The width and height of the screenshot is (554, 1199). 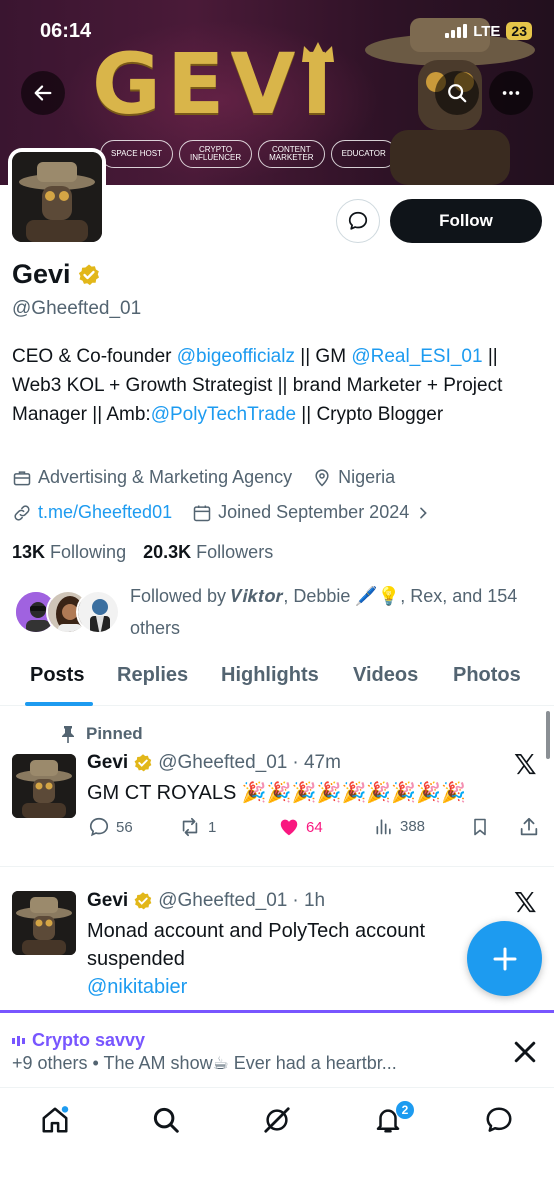 I want to click on avatar-image, so click(x=57, y=197).